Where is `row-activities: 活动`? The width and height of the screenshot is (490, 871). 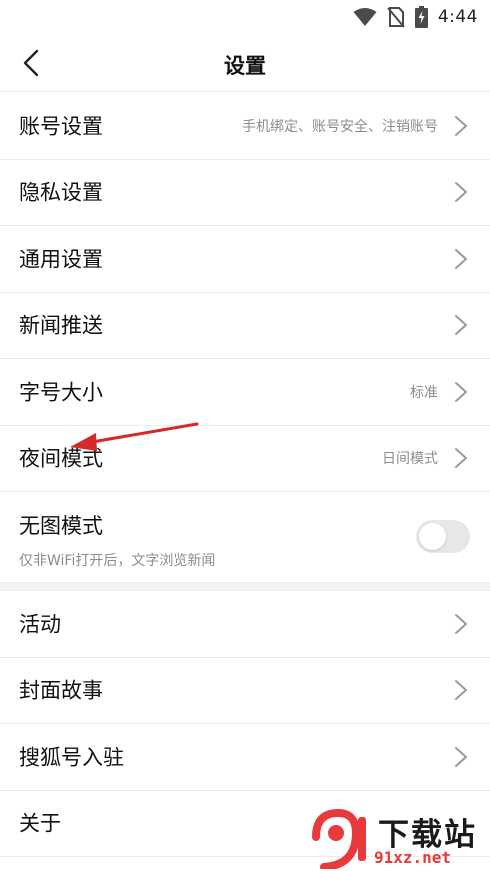
row-activities: 活动 is located at coordinates (245, 624).